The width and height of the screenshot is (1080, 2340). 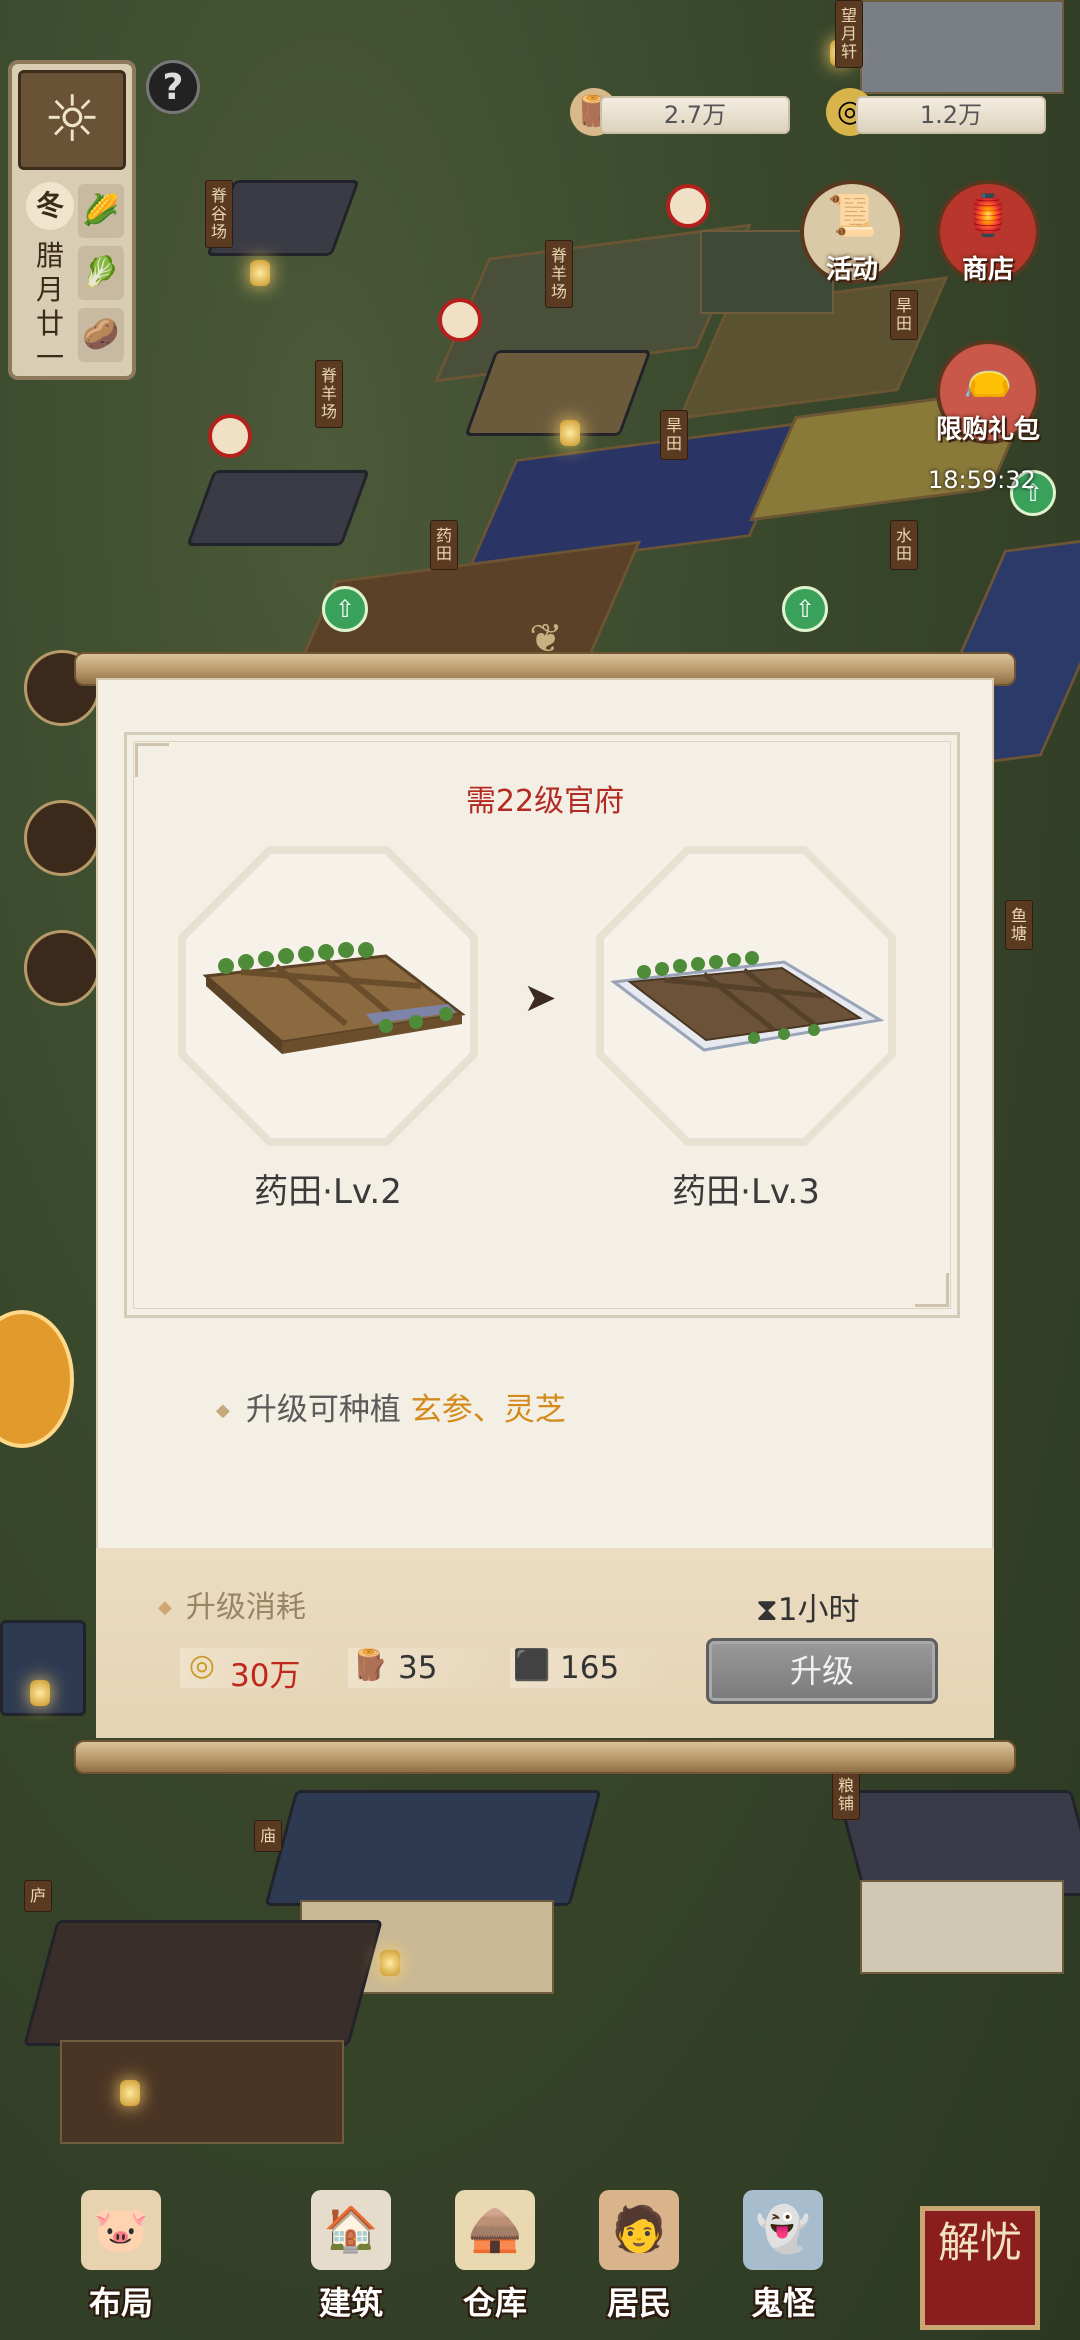 What do you see at coordinates (202, 1665) in the screenshot?
I see `coin-icon: ◎` at bounding box center [202, 1665].